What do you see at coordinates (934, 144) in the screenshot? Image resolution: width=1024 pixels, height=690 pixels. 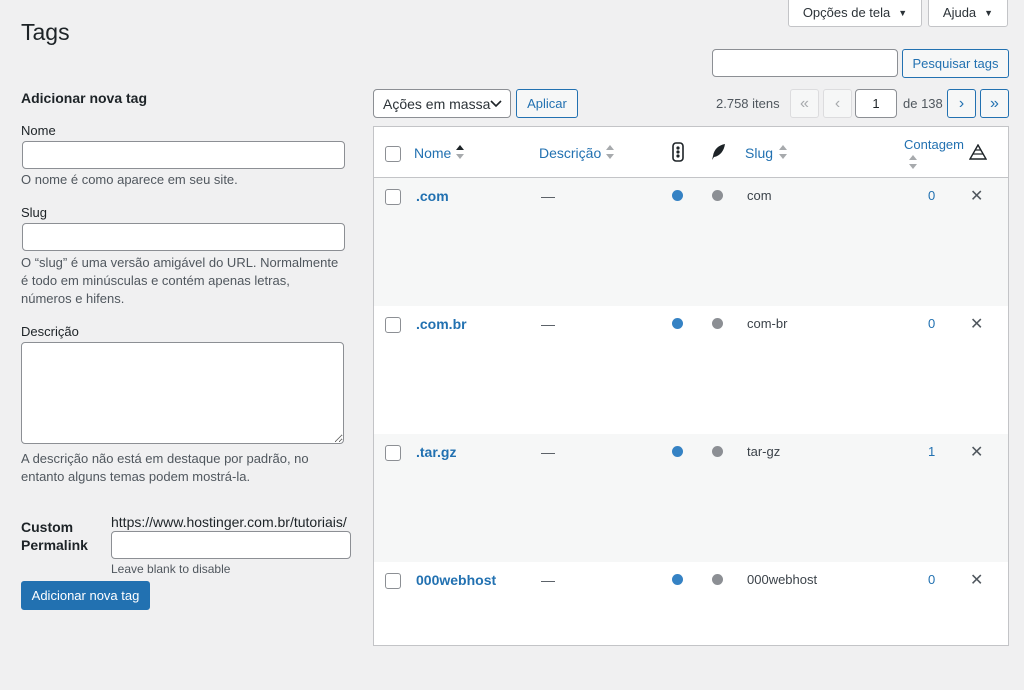 I see `column-count-header: Contagem` at bounding box center [934, 144].